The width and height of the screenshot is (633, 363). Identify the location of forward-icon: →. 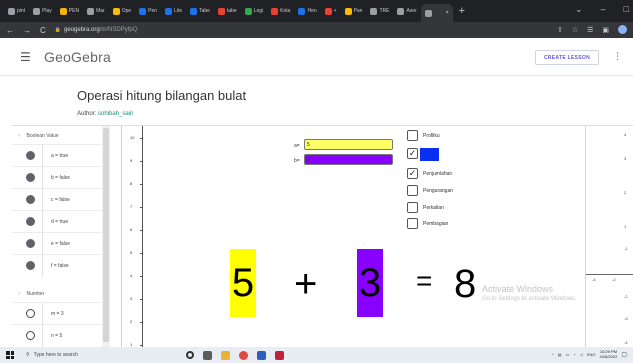
(27, 30).